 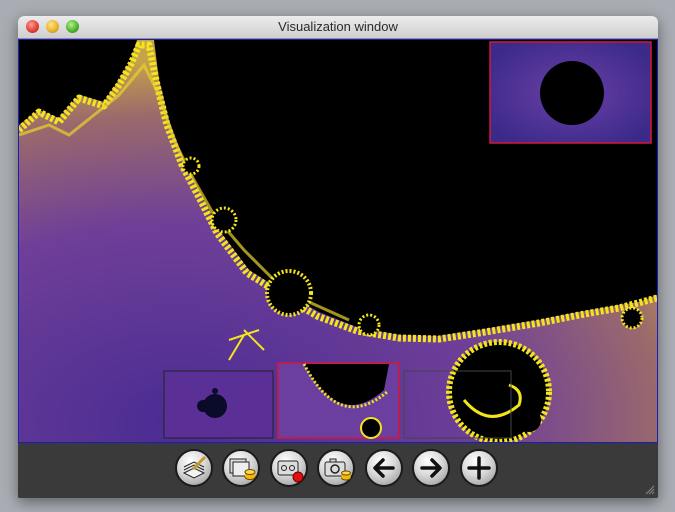 I want to click on record-button, so click(x=289, y=468).